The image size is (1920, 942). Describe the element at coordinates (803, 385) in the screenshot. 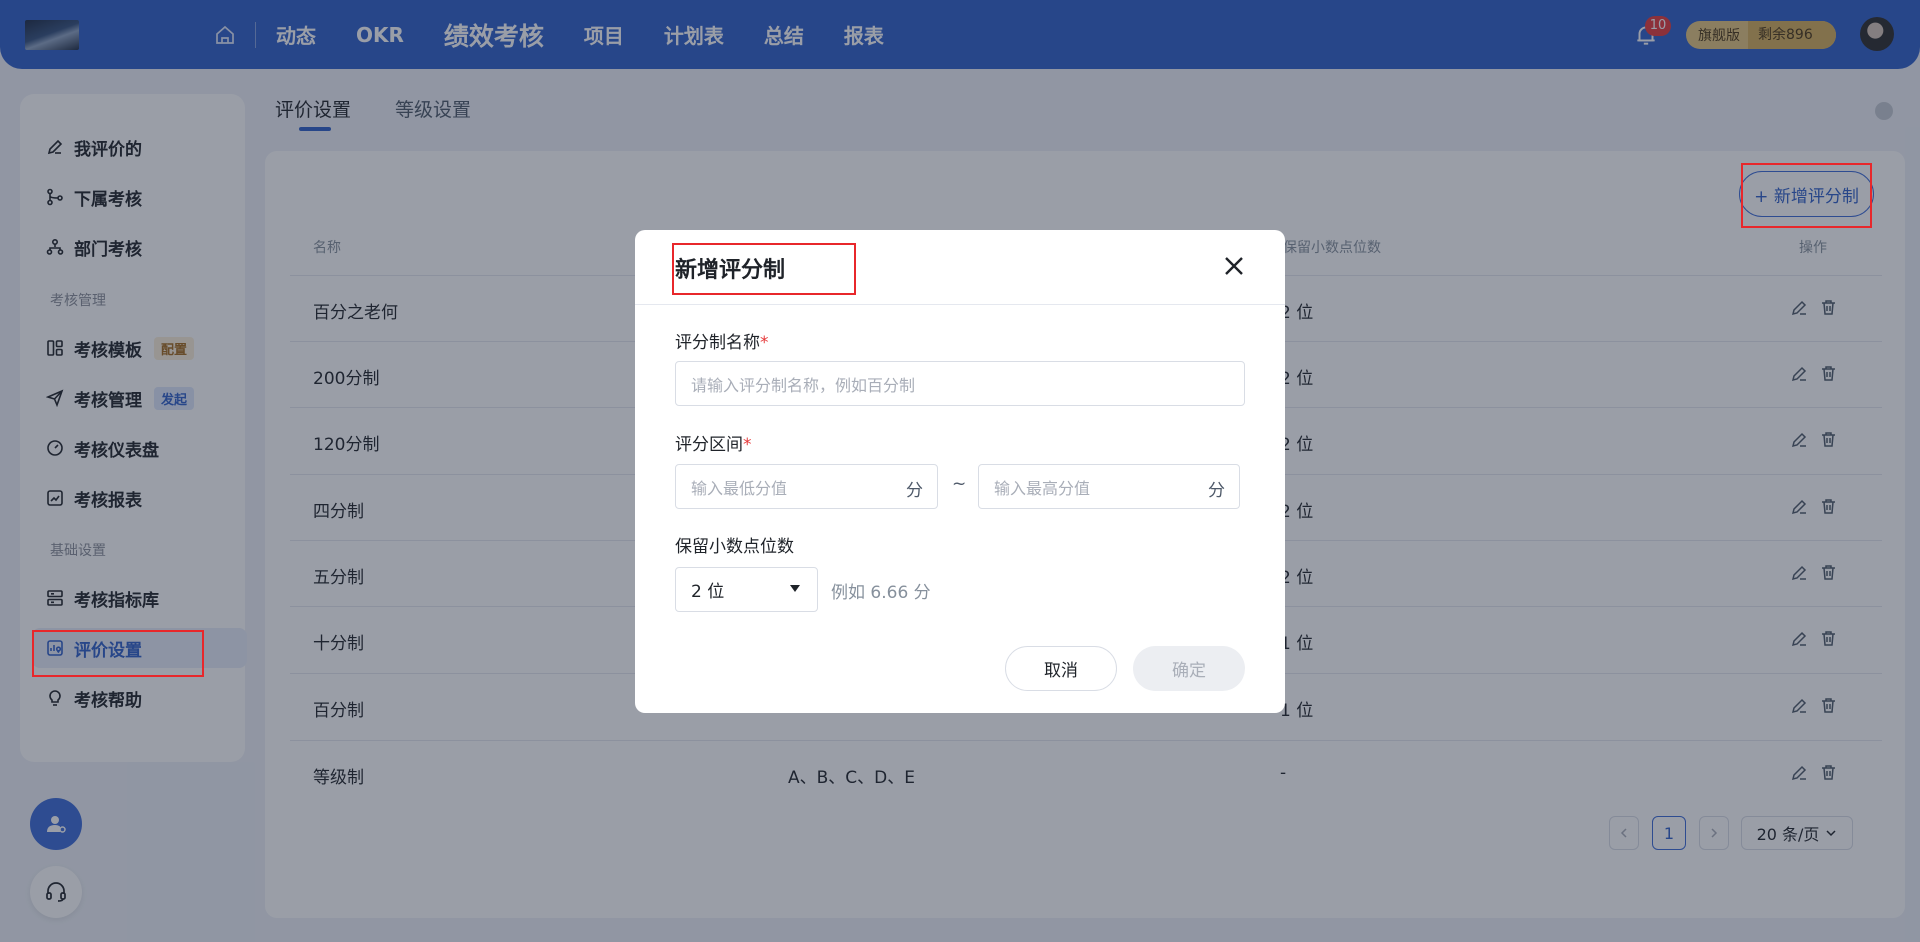

I see `placeholder: 请输入评分制名称，例如百分制` at that location.